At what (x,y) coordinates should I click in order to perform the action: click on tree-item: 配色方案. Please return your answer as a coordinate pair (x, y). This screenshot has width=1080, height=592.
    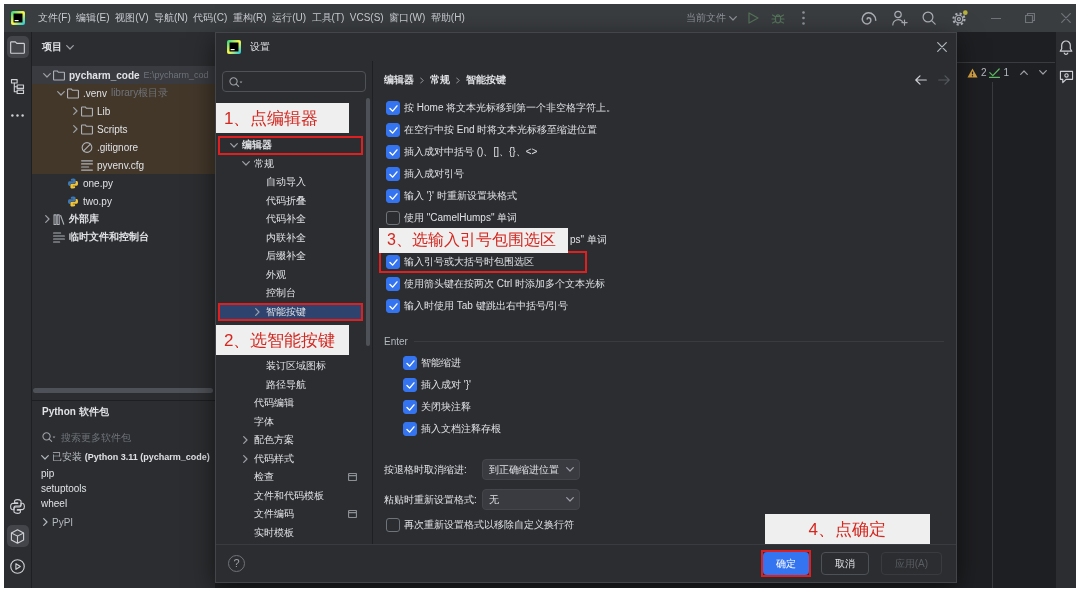
    Looking at the image, I should click on (290, 440).